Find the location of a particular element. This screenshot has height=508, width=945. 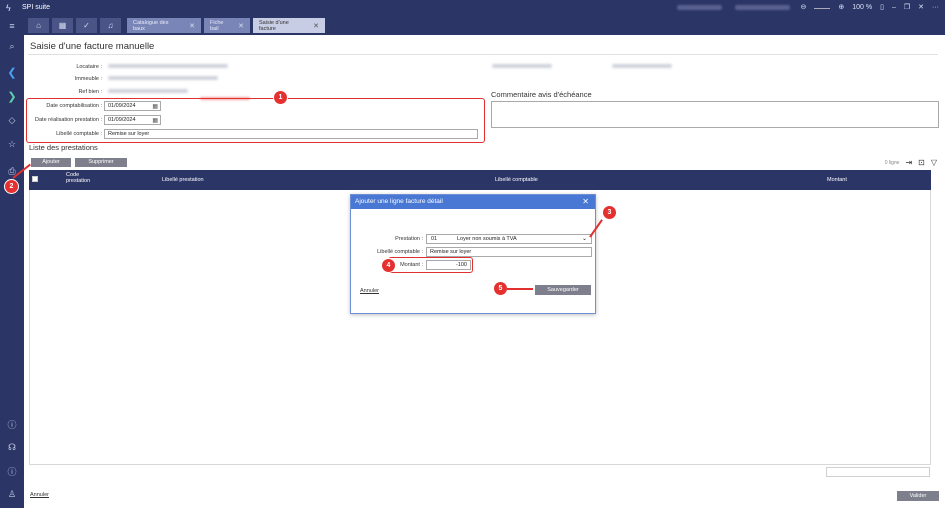

menu-icon: ≡ is located at coordinates (12, 26).